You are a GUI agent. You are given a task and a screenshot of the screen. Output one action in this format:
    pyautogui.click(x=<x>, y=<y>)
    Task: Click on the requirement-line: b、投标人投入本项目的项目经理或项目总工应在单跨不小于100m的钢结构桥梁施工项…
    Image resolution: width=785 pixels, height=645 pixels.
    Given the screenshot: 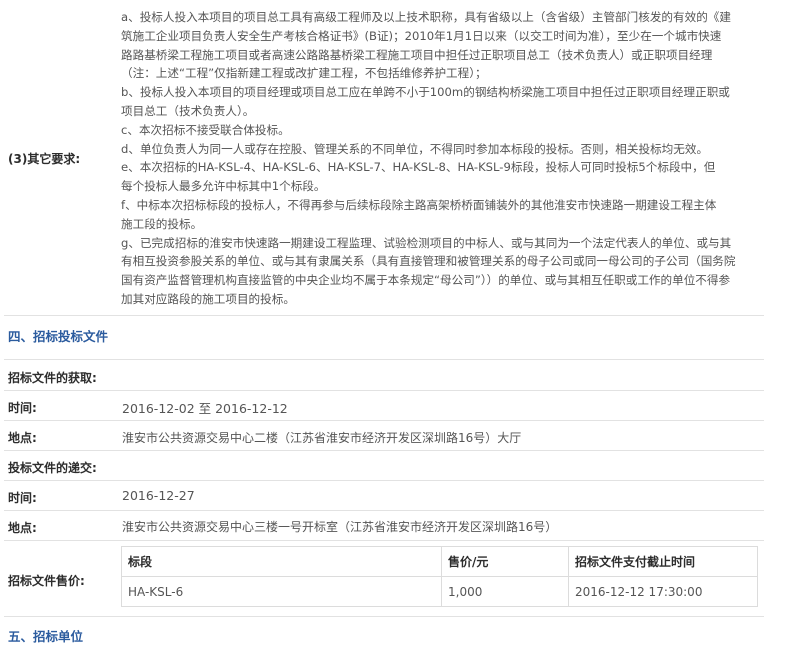 What is the action you would take?
    pyautogui.click(x=425, y=92)
    